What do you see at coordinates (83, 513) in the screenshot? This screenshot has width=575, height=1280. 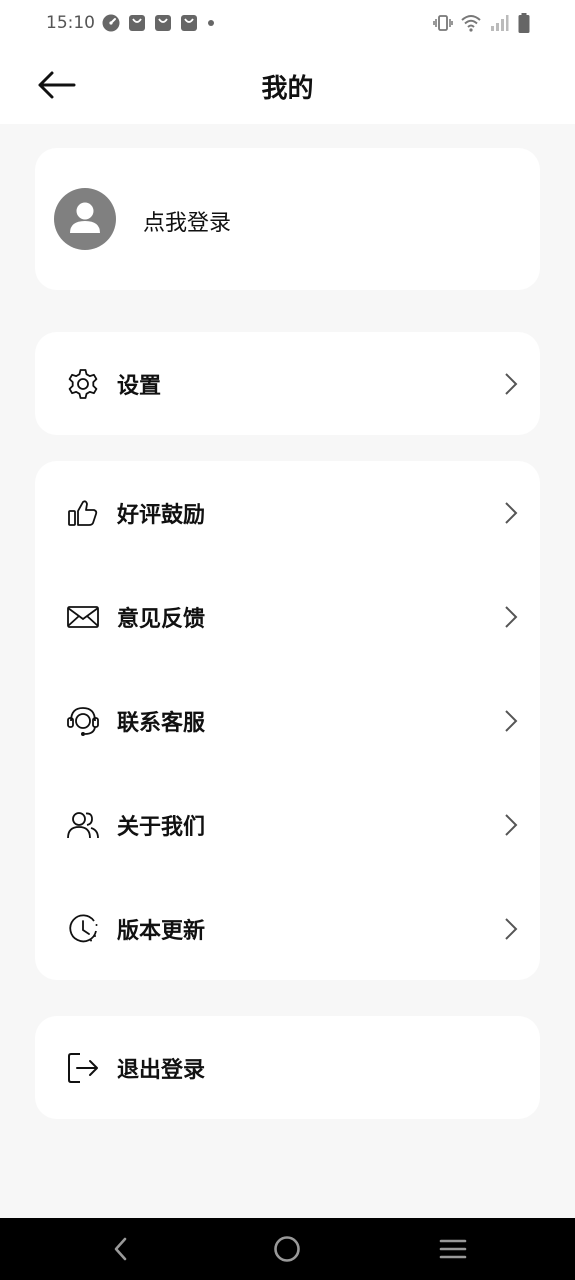 I see `thumbs-up-icon` at bounding box center [83, 513].